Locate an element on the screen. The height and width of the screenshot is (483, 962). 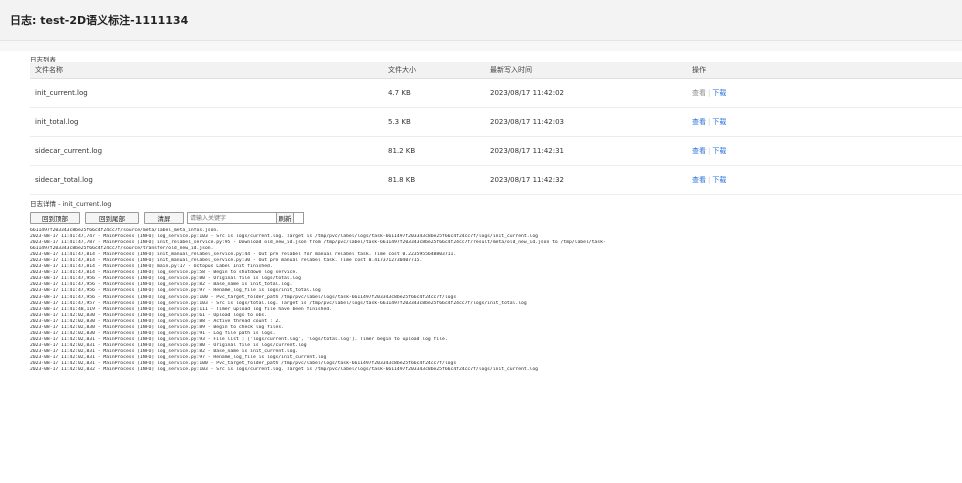
clear-screen-button: 清屏 is located at coordinates (164, 218).